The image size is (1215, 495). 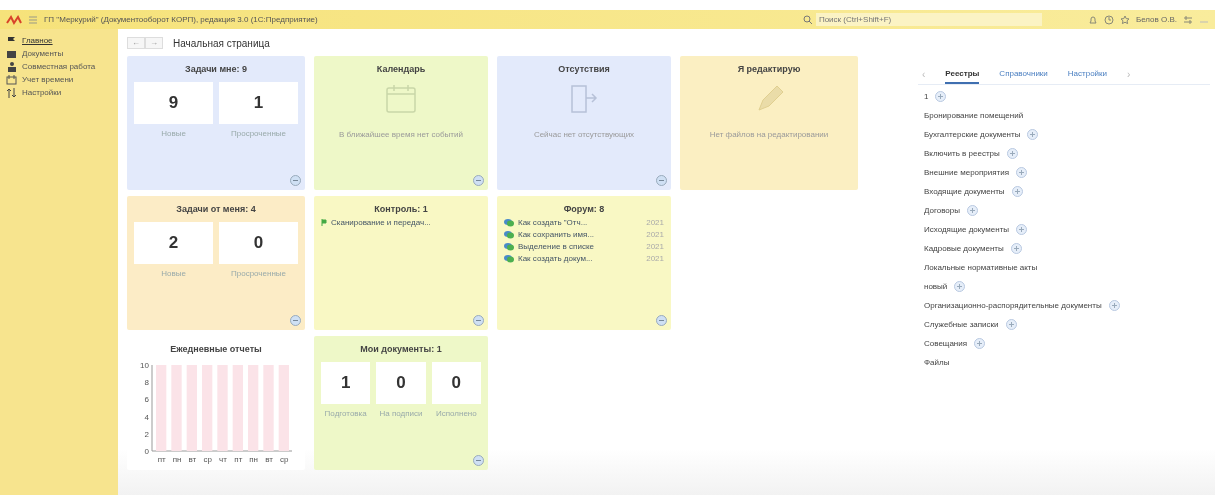 I want to click on y-tick-label: 0, so click(x=147, y=451).